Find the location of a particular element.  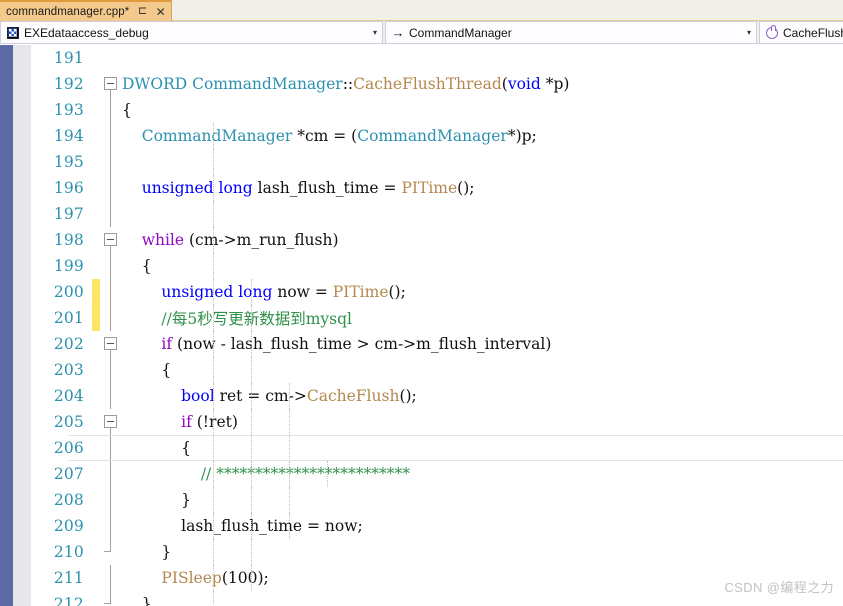

code-text: //每5秒写更新数据到mysql is located at coordinates (482, 318).